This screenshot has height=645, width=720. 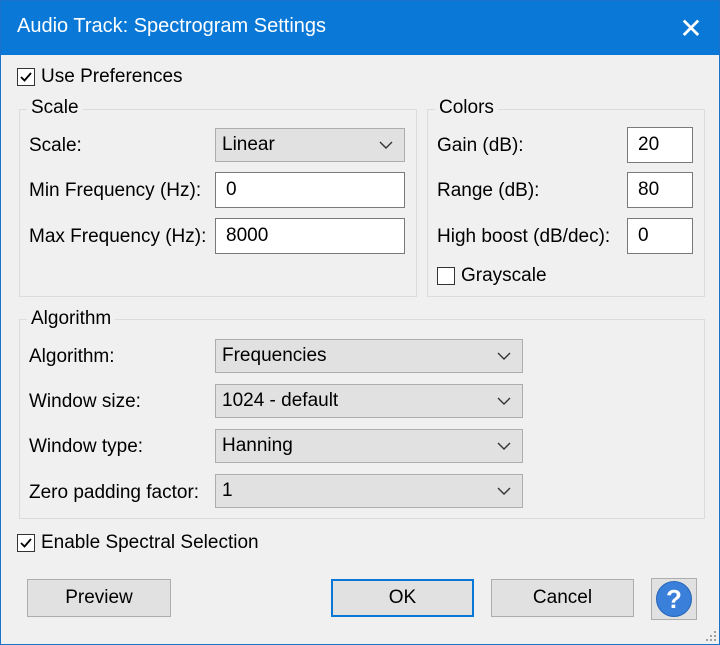 What do you see at coordinates (247, 235) in the screenshot?
I see `max-frequency-value: 8000` at bounding box center [247, 235].